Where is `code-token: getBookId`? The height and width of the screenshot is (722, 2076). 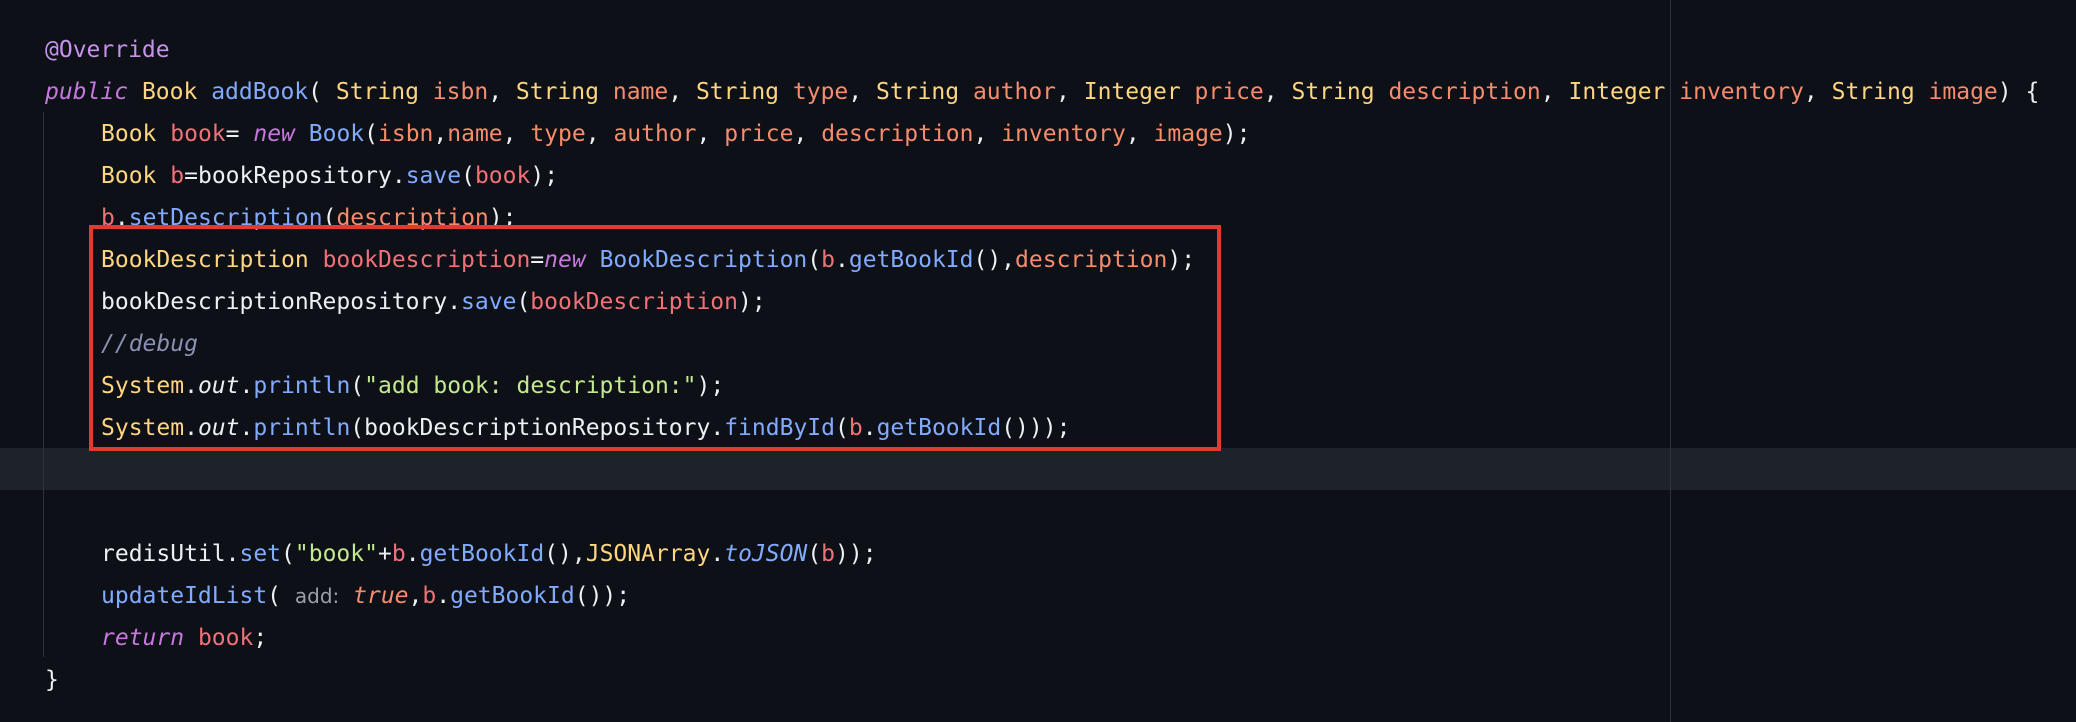
code-token: getBookId is located at coordinates (512, 596).